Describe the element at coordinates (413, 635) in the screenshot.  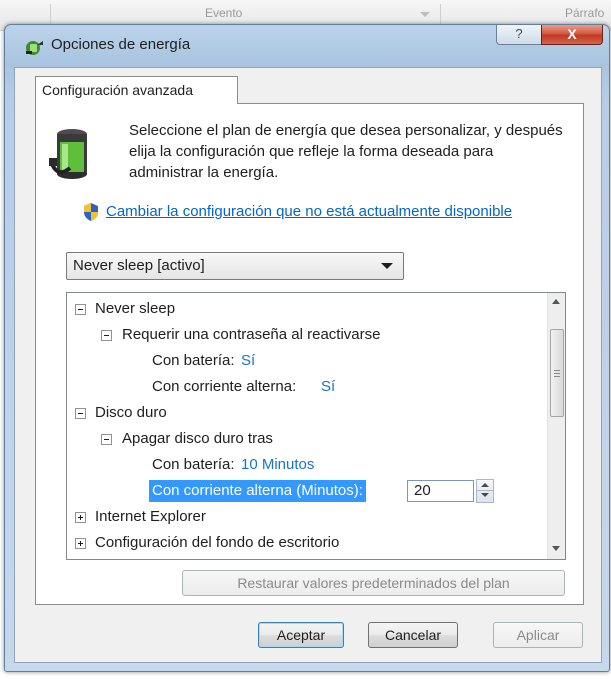
I see `cancel-button: Cancelar` at that location.